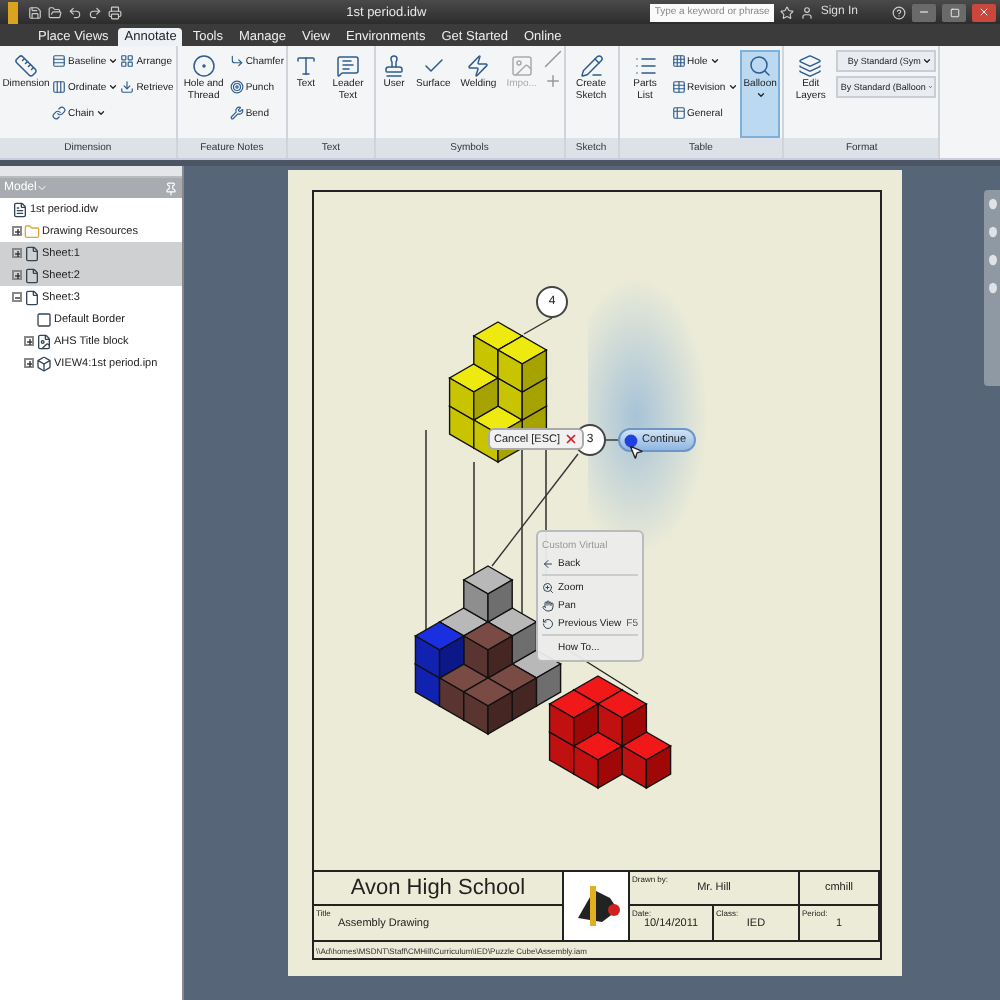 The height and width of the screenshot is (1000, 1000). Describe the element at coordinates (95, 12) in the screenshot. I see `redo-icon` at that location.